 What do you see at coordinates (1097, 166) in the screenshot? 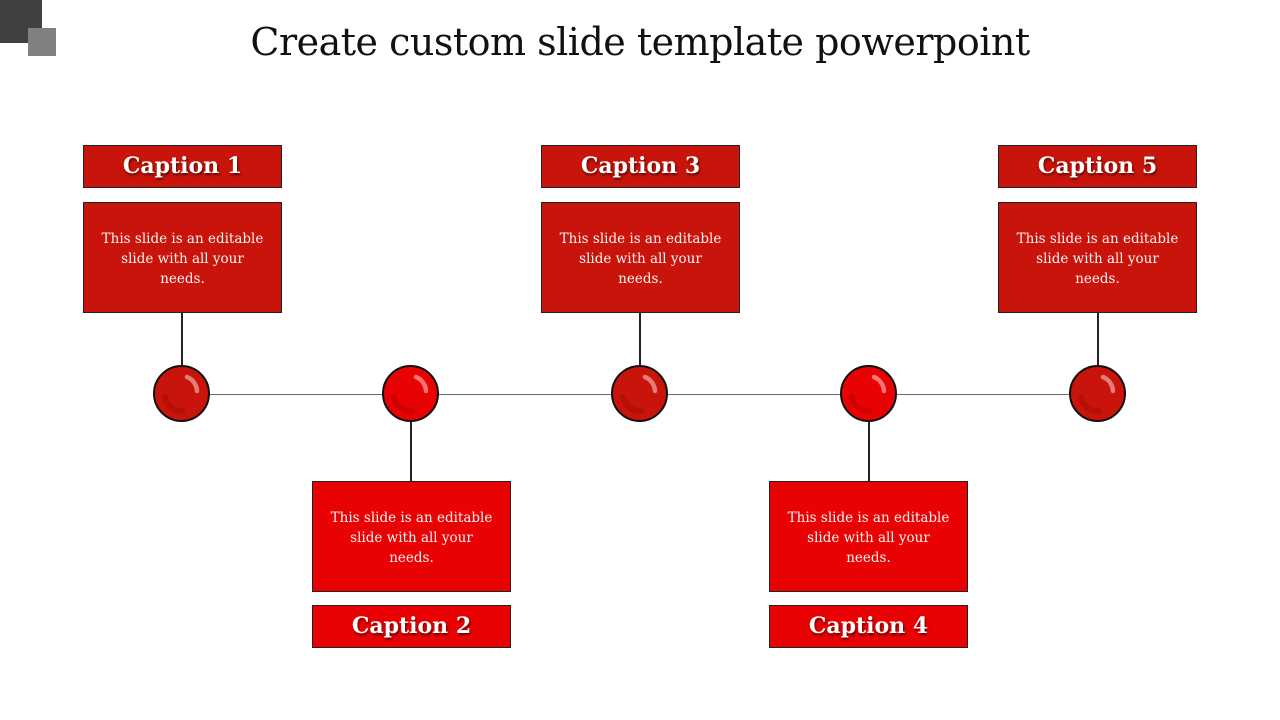
I see `caption-5: Caption 5` at bounding box center [1097, 166].